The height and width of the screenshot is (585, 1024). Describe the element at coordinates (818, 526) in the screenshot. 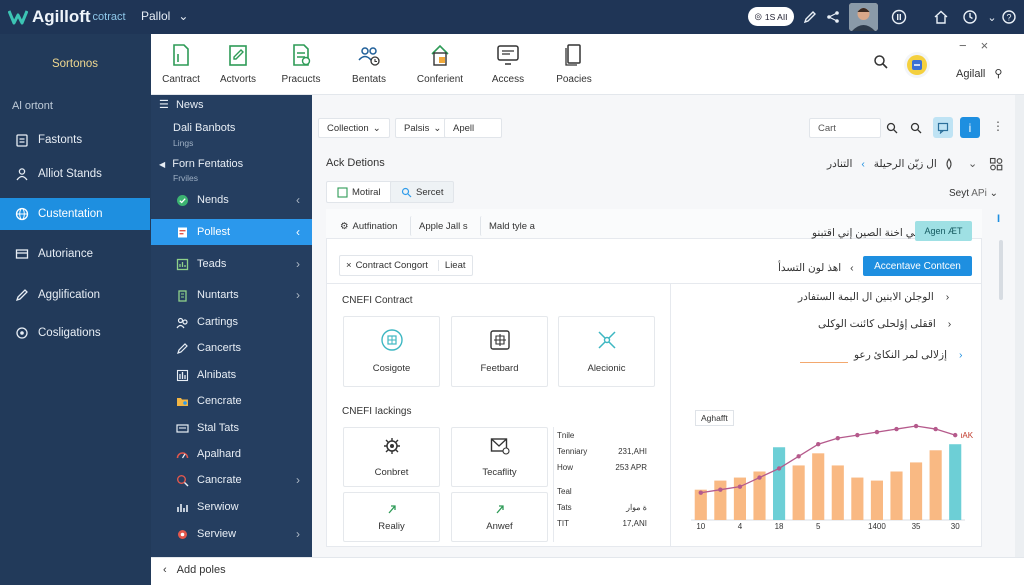

I see `chart-x-tick: 5` at that location.